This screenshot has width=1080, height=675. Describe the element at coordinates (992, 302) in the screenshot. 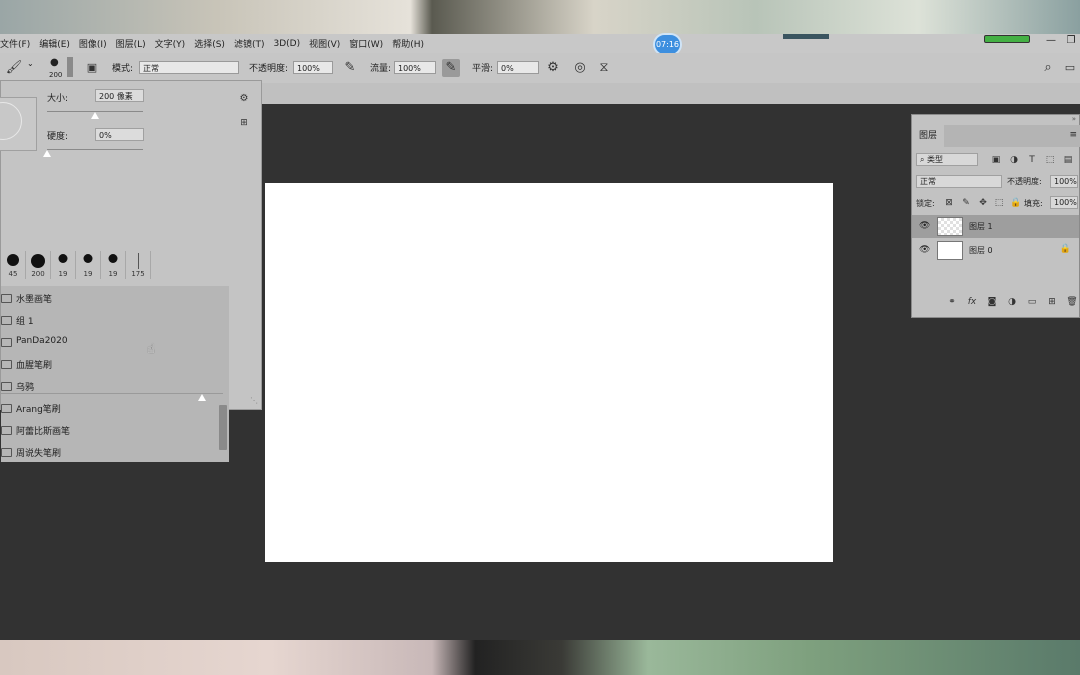

I see `mask-icon: ◙` at that location.